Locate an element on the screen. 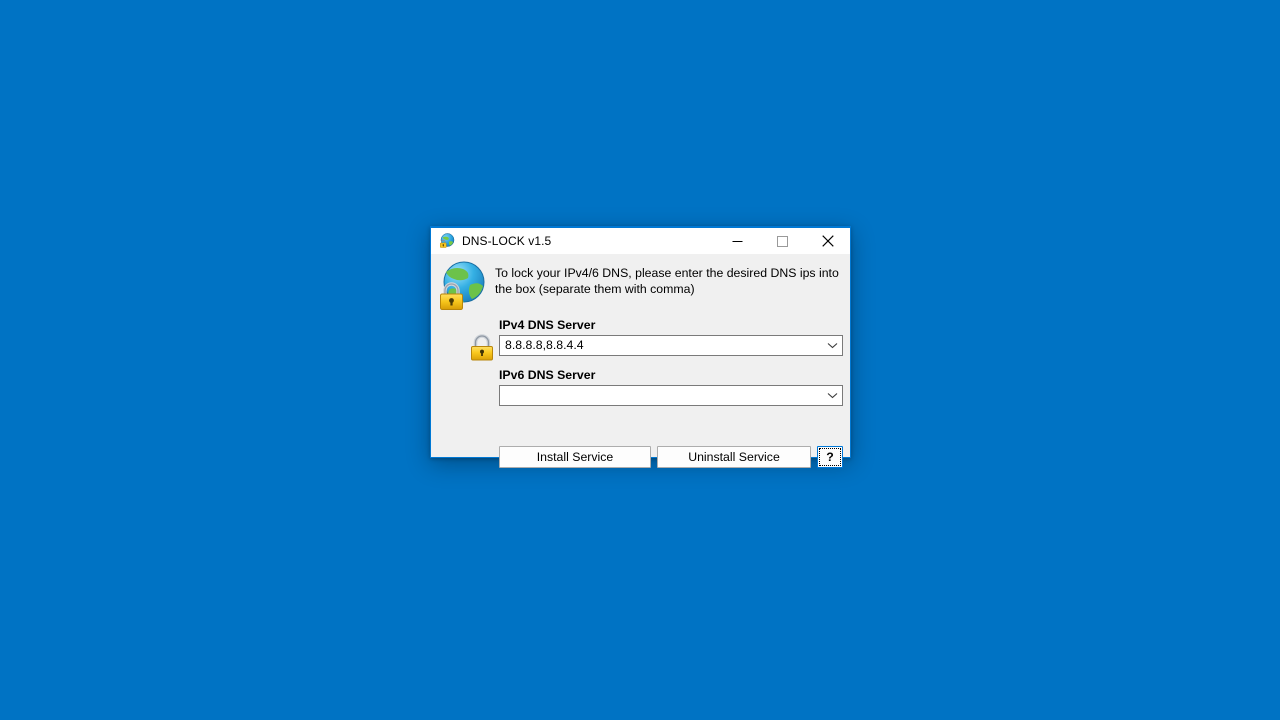  padlock-icon is located at coordinates (482, 348).